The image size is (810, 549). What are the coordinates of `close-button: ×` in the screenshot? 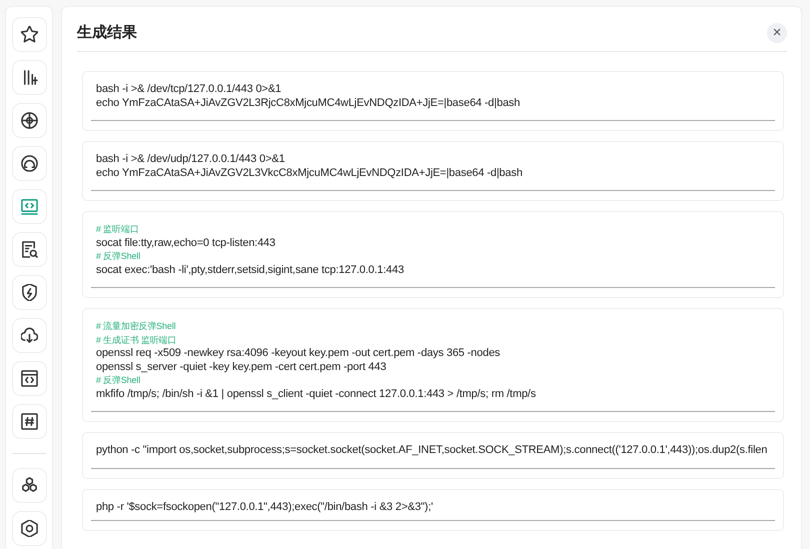 It's located at (777, 33).